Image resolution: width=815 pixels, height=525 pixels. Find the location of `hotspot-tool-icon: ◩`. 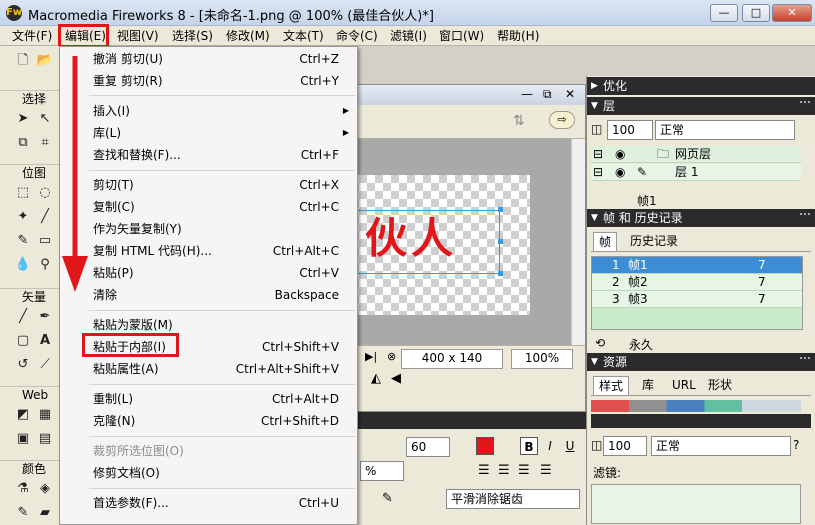

hotspot-tool-icon: ◩ is located at coordinates (23, 415).